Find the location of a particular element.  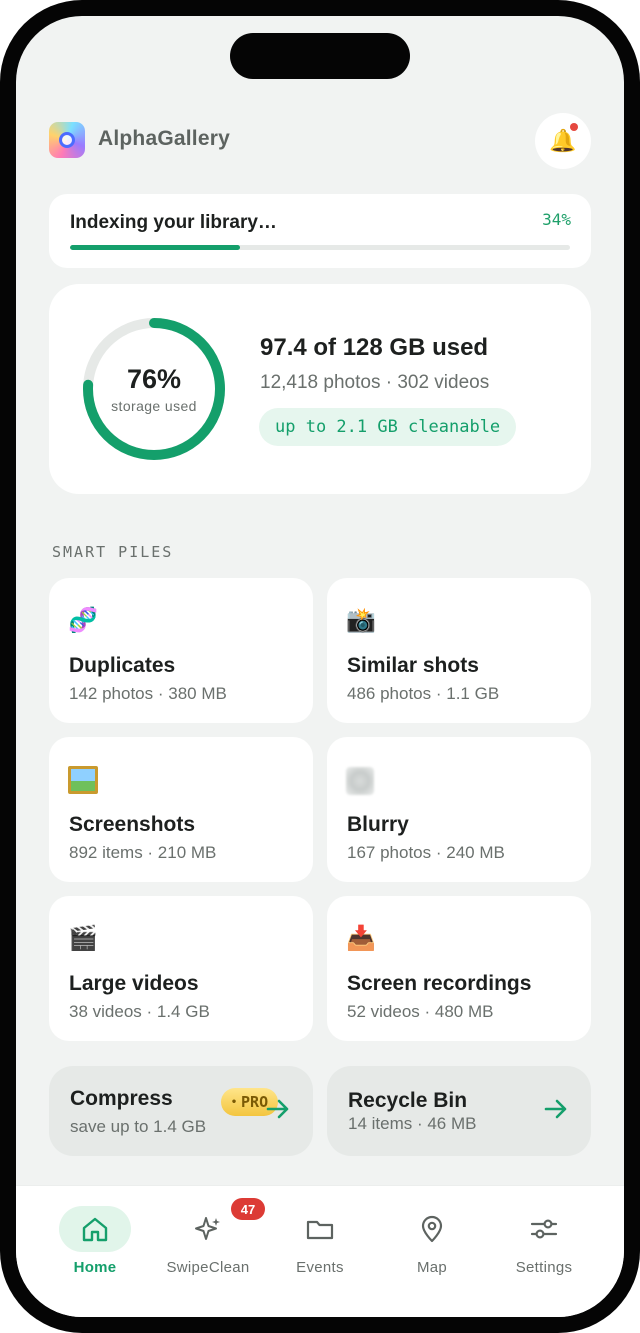

pile-screenshots: Screenshots 892 items · 210 MB is located at coordinates (181, 809).